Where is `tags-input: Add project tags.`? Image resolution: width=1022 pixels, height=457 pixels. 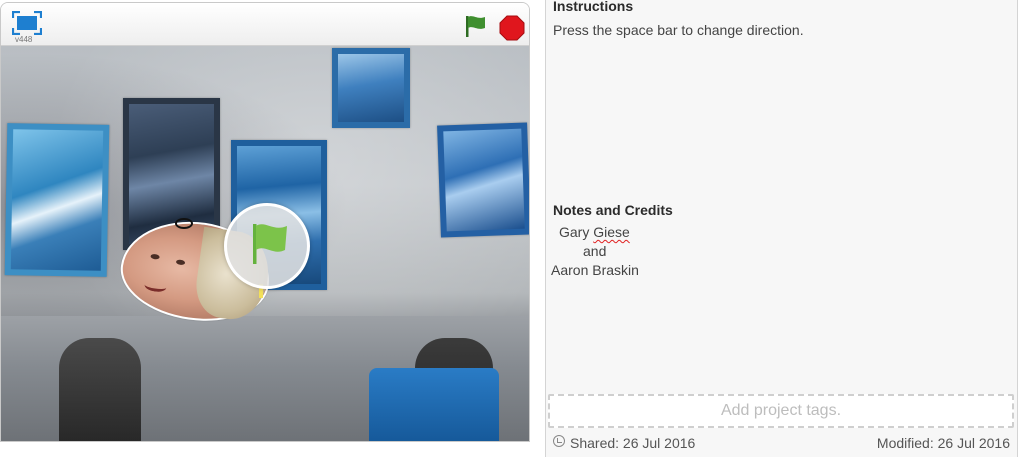
tags-input: Add project tags. is located at coordinates (781, 411).